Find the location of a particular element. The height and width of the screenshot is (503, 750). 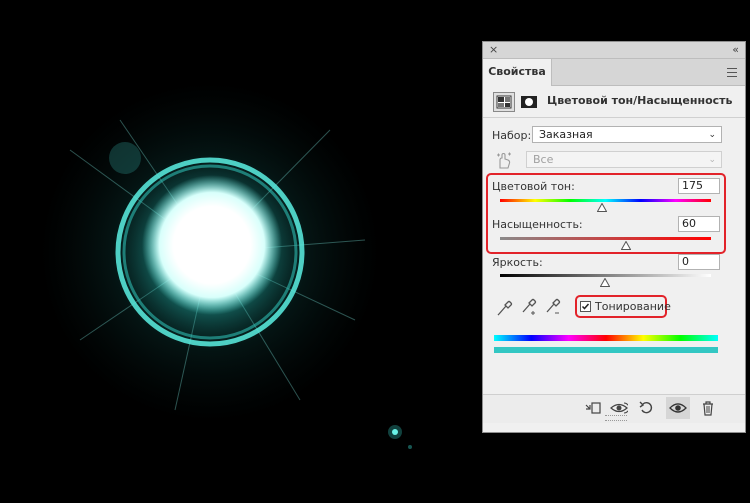

preset-label: Набор: is located at coordinates (512, 135).